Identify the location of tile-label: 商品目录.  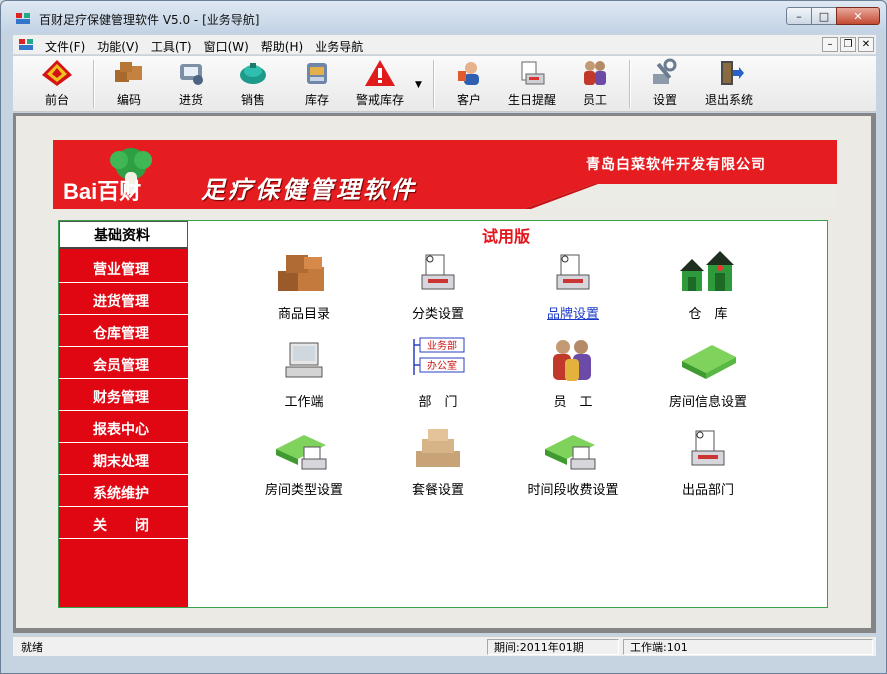
(303, 314).